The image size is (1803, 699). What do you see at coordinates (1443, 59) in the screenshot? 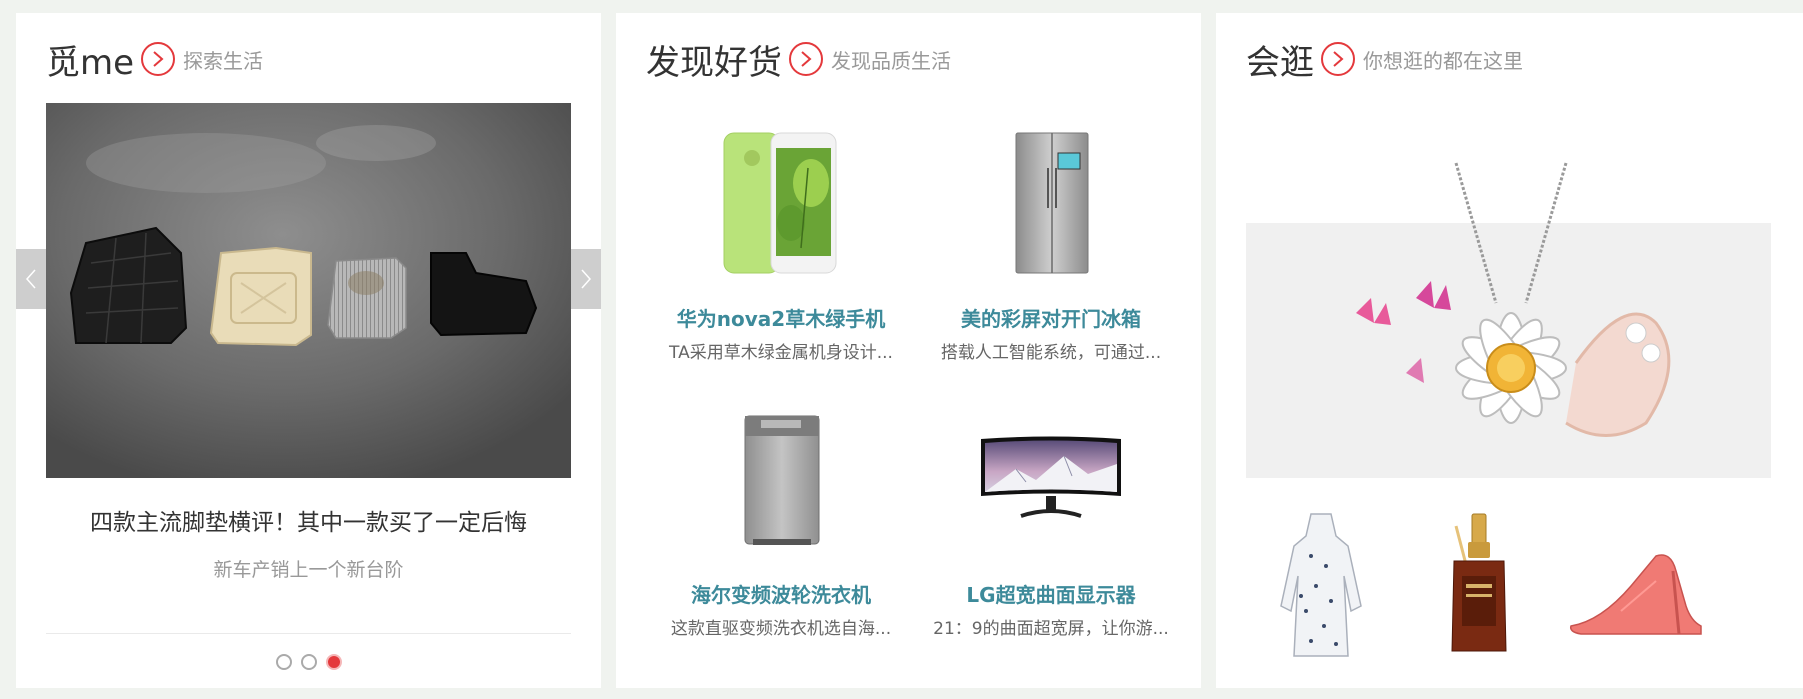
I see `browse-subtitle: 你想逛的都在这里` at bounding box center [1443, 59].